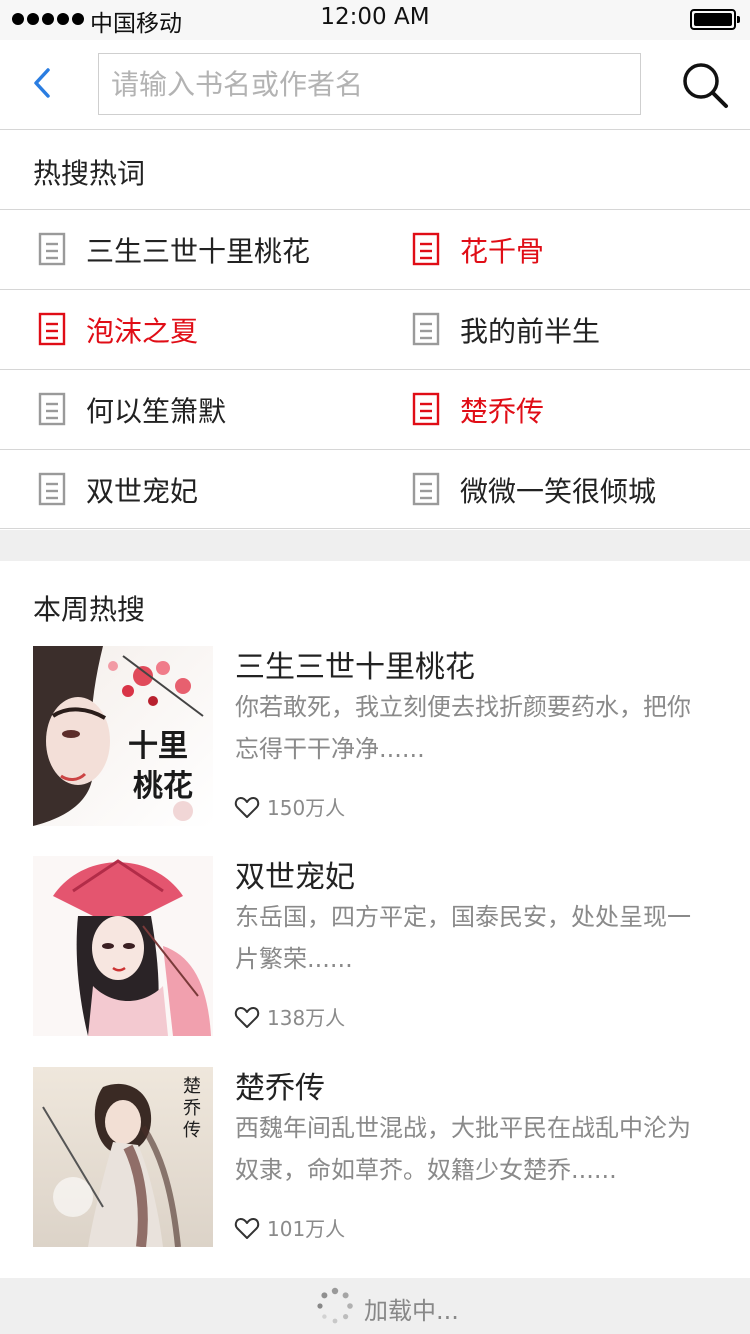 The image size is (750, 1334). What do you see at coordinates (375, 17) in the screenshot?
I see `status-time: 12:00 AM` at bounding box center [375, 17].